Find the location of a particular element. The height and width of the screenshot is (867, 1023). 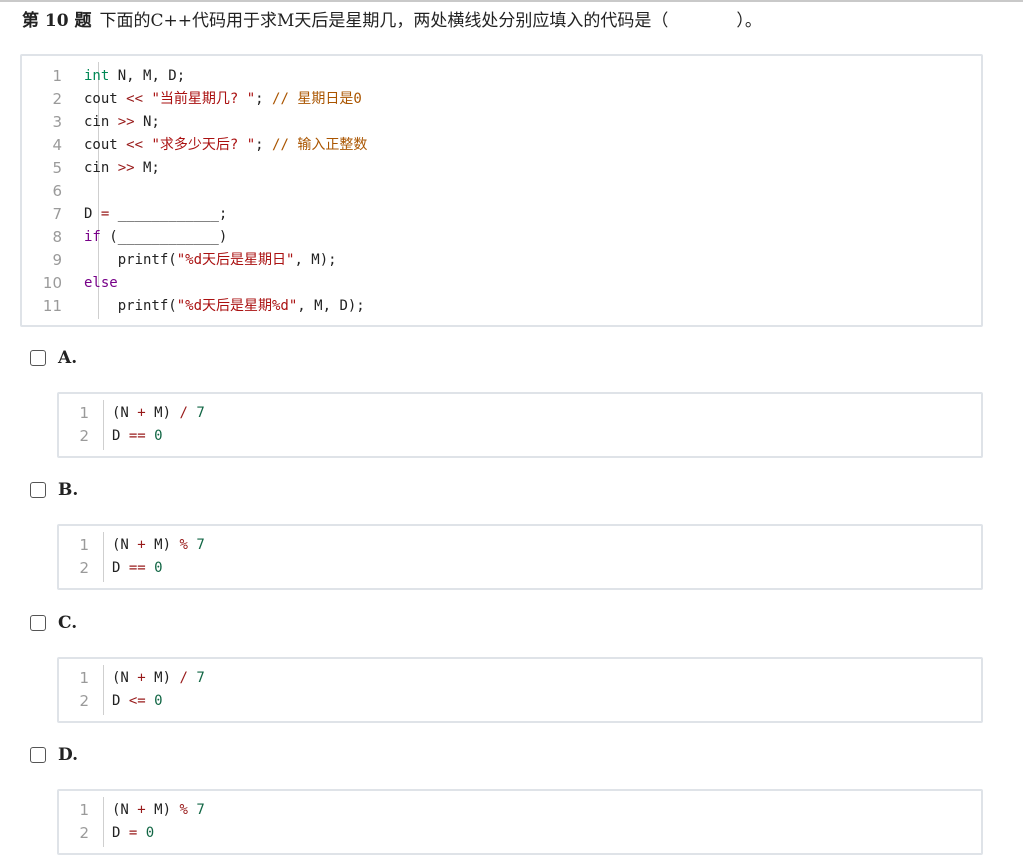

code-line: 10 else is located at coordinates (501, 283).